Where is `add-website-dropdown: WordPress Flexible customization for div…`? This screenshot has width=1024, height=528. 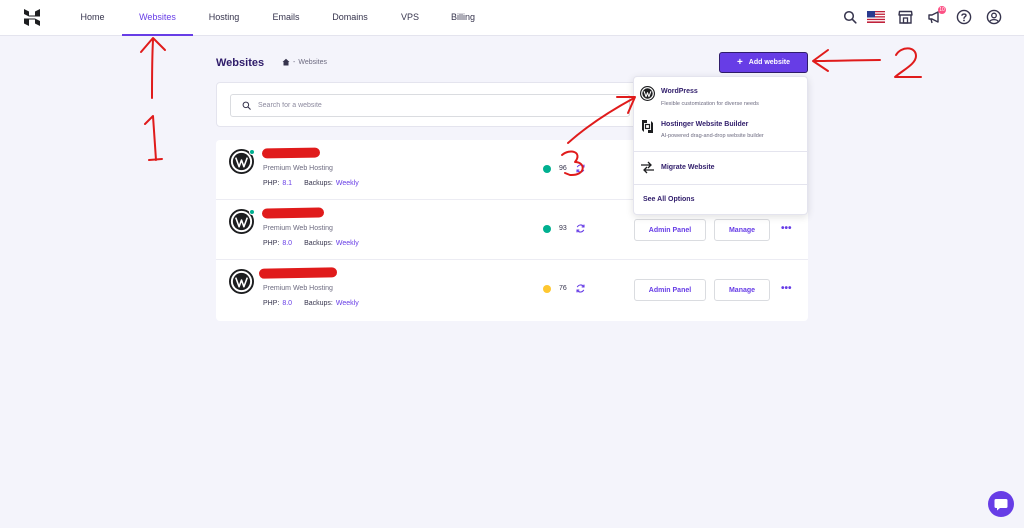
add-website-dropdown: WordPress Flexible customization for div… is located at coordinates (721, 145).